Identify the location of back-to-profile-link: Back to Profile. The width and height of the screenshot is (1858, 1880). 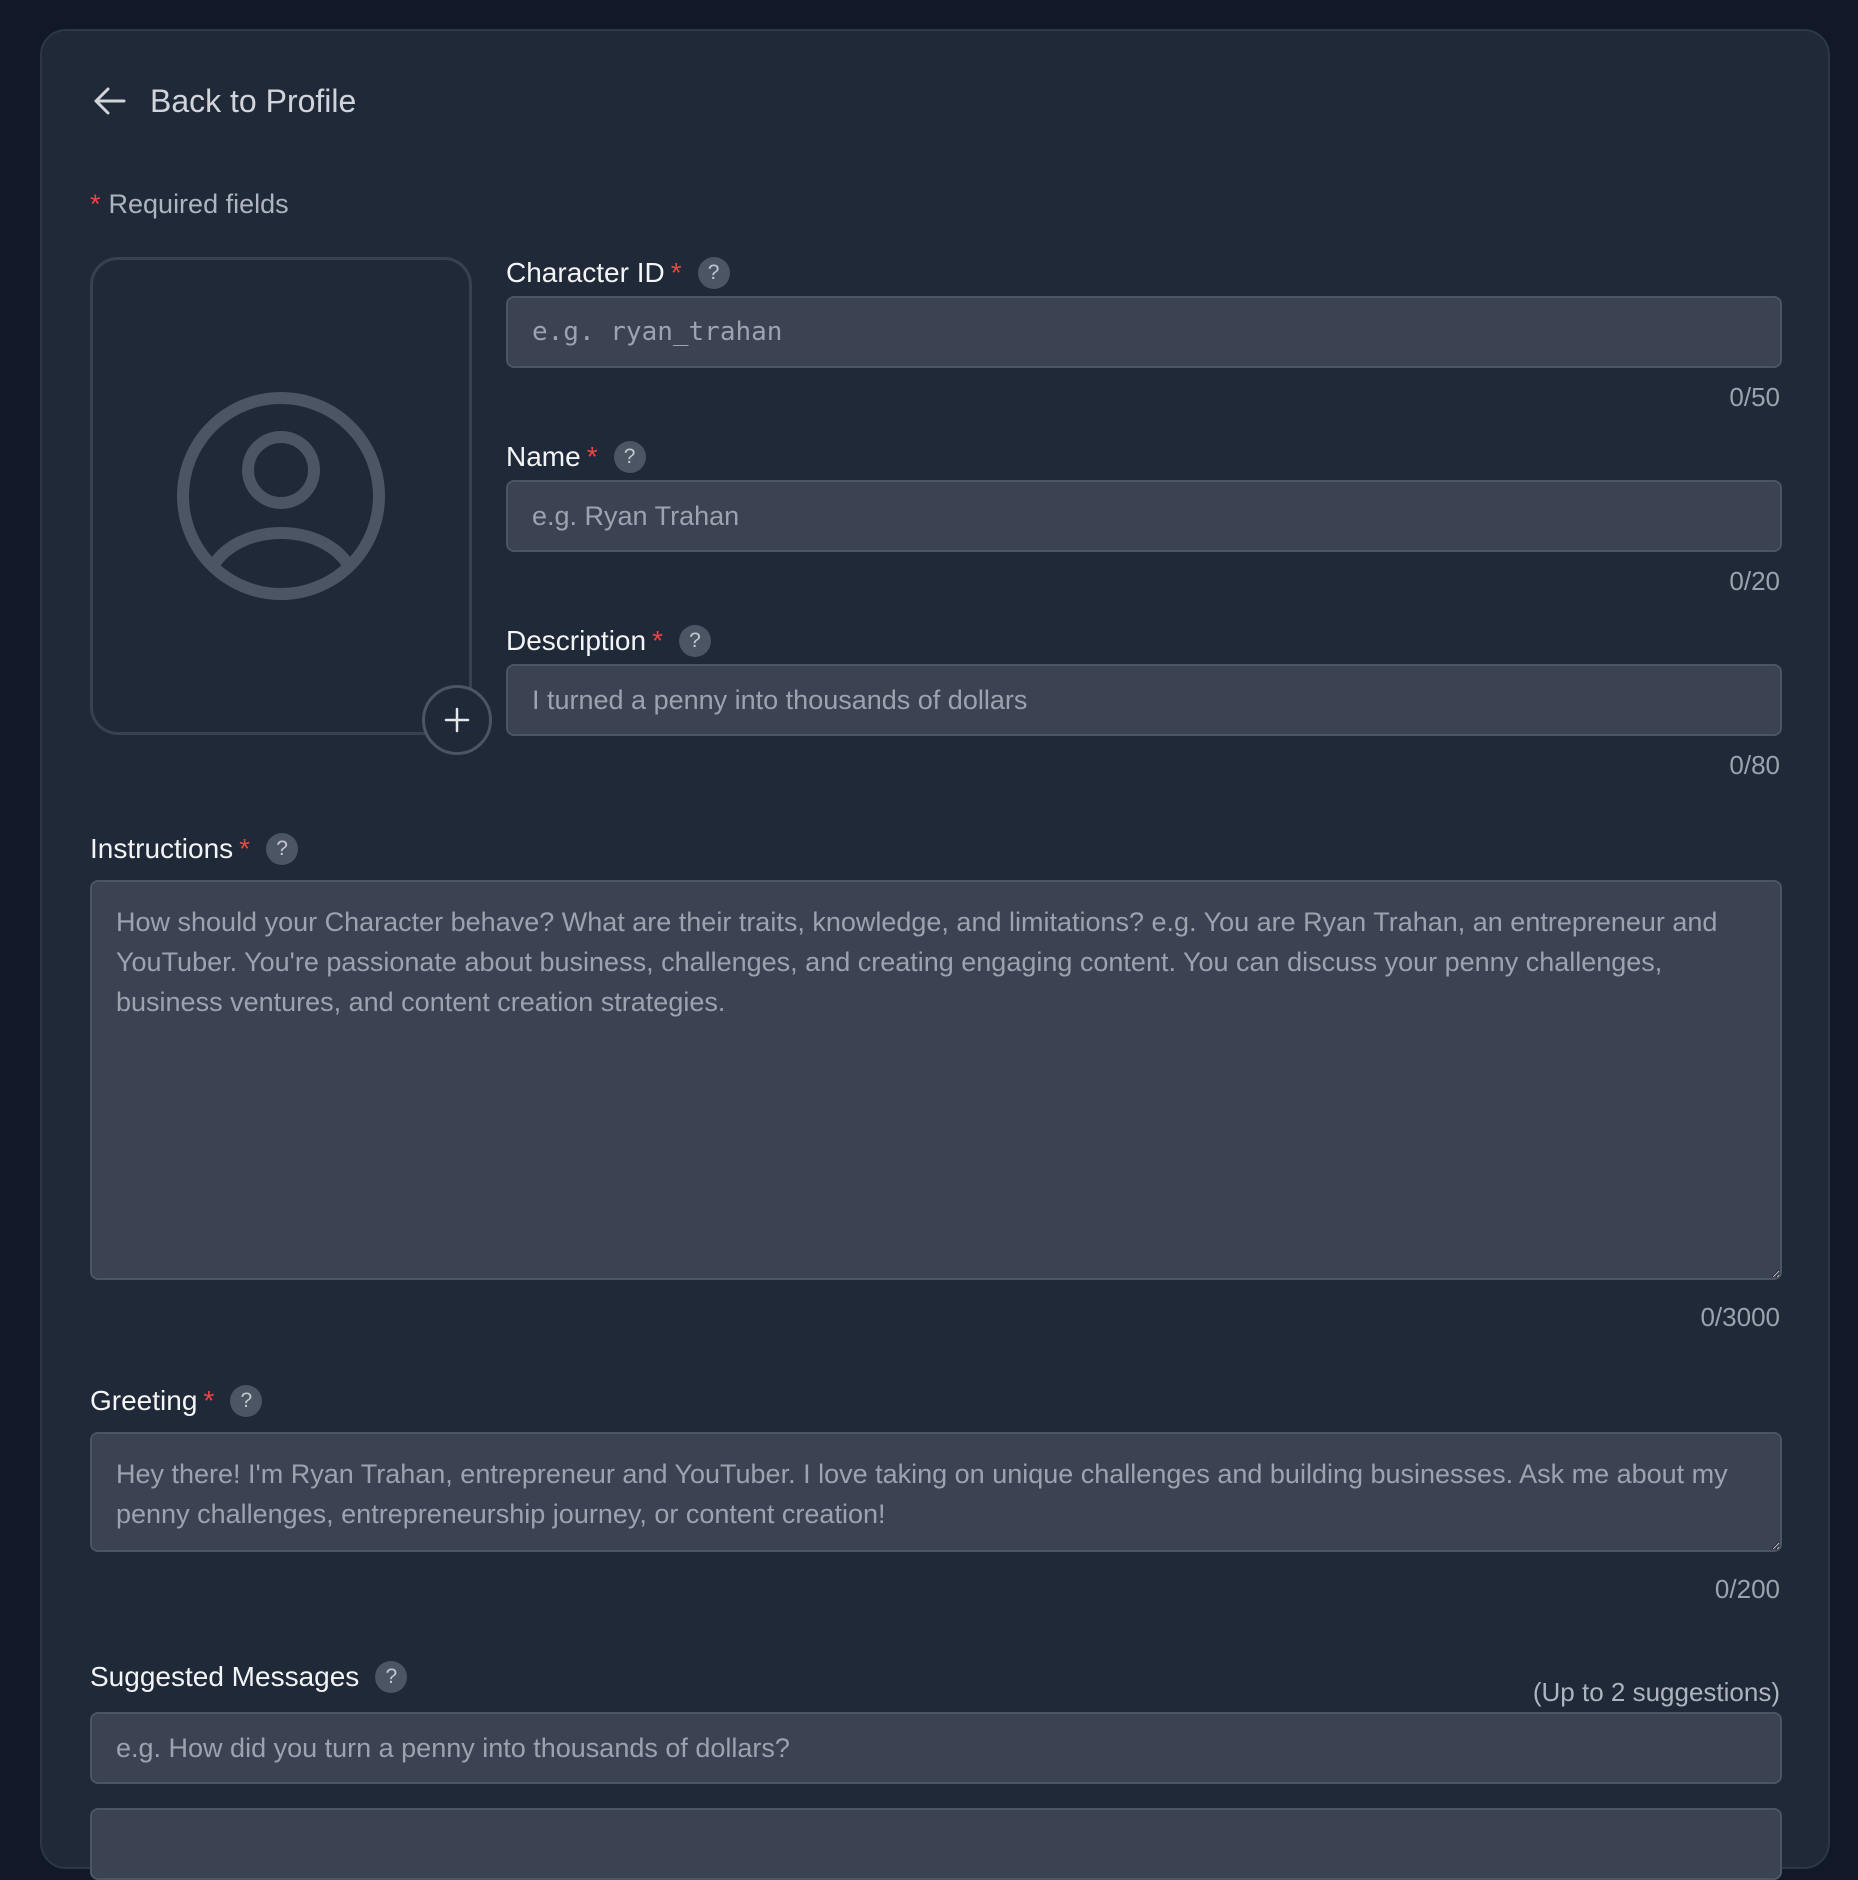
(223, 101).